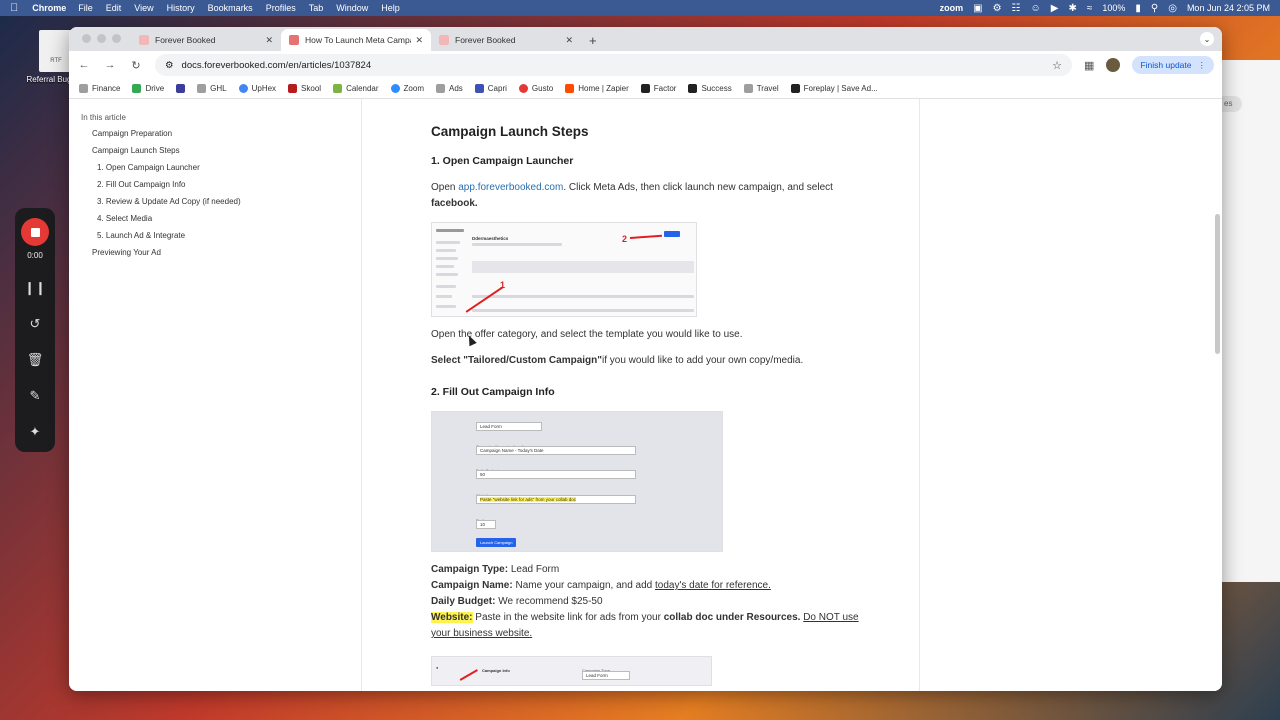  What do you see at coordinates (1207, 39) in the screenshot?
I see `tab-search-chevron-icon: ⌄` at bounding box center [1207, 39].